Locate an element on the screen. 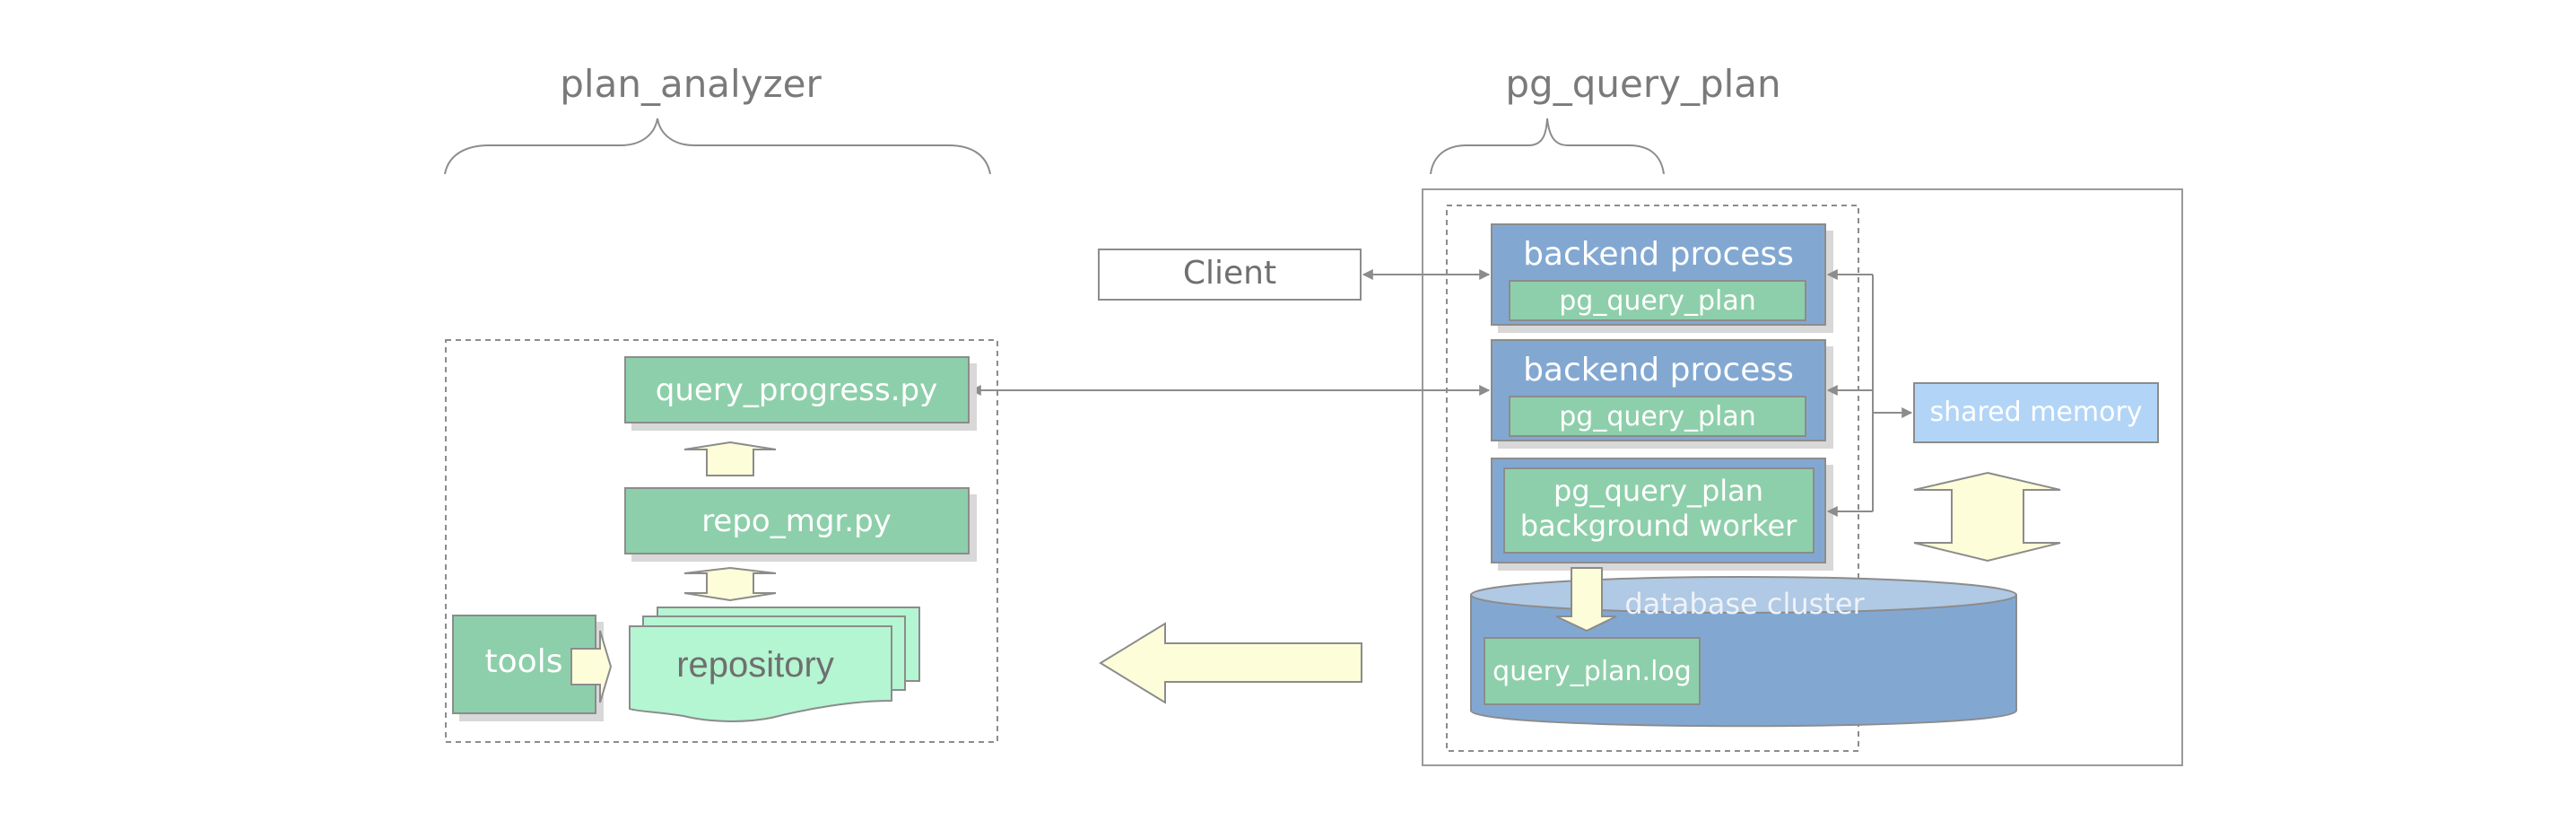  shared-memory-box: shared memory is located at coordinates (2036, 412).